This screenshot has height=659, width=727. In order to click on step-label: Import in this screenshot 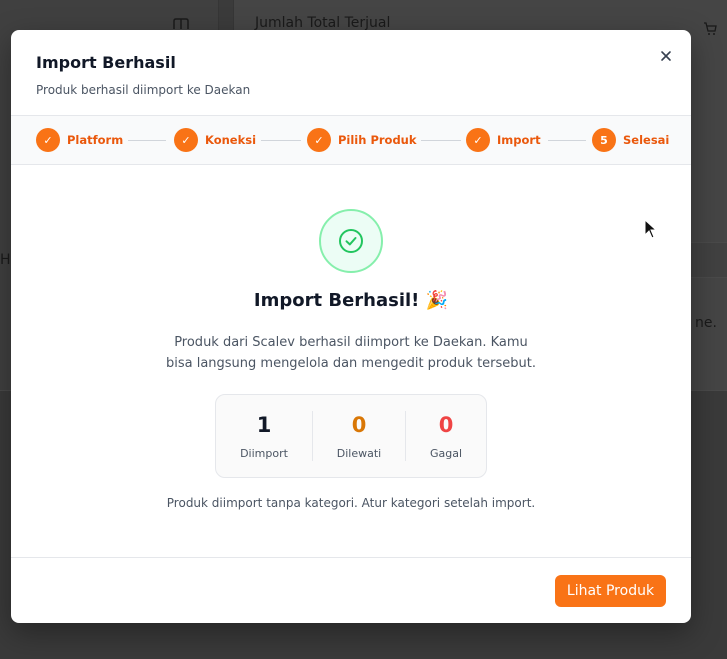, I will do `click(519, 140)`.